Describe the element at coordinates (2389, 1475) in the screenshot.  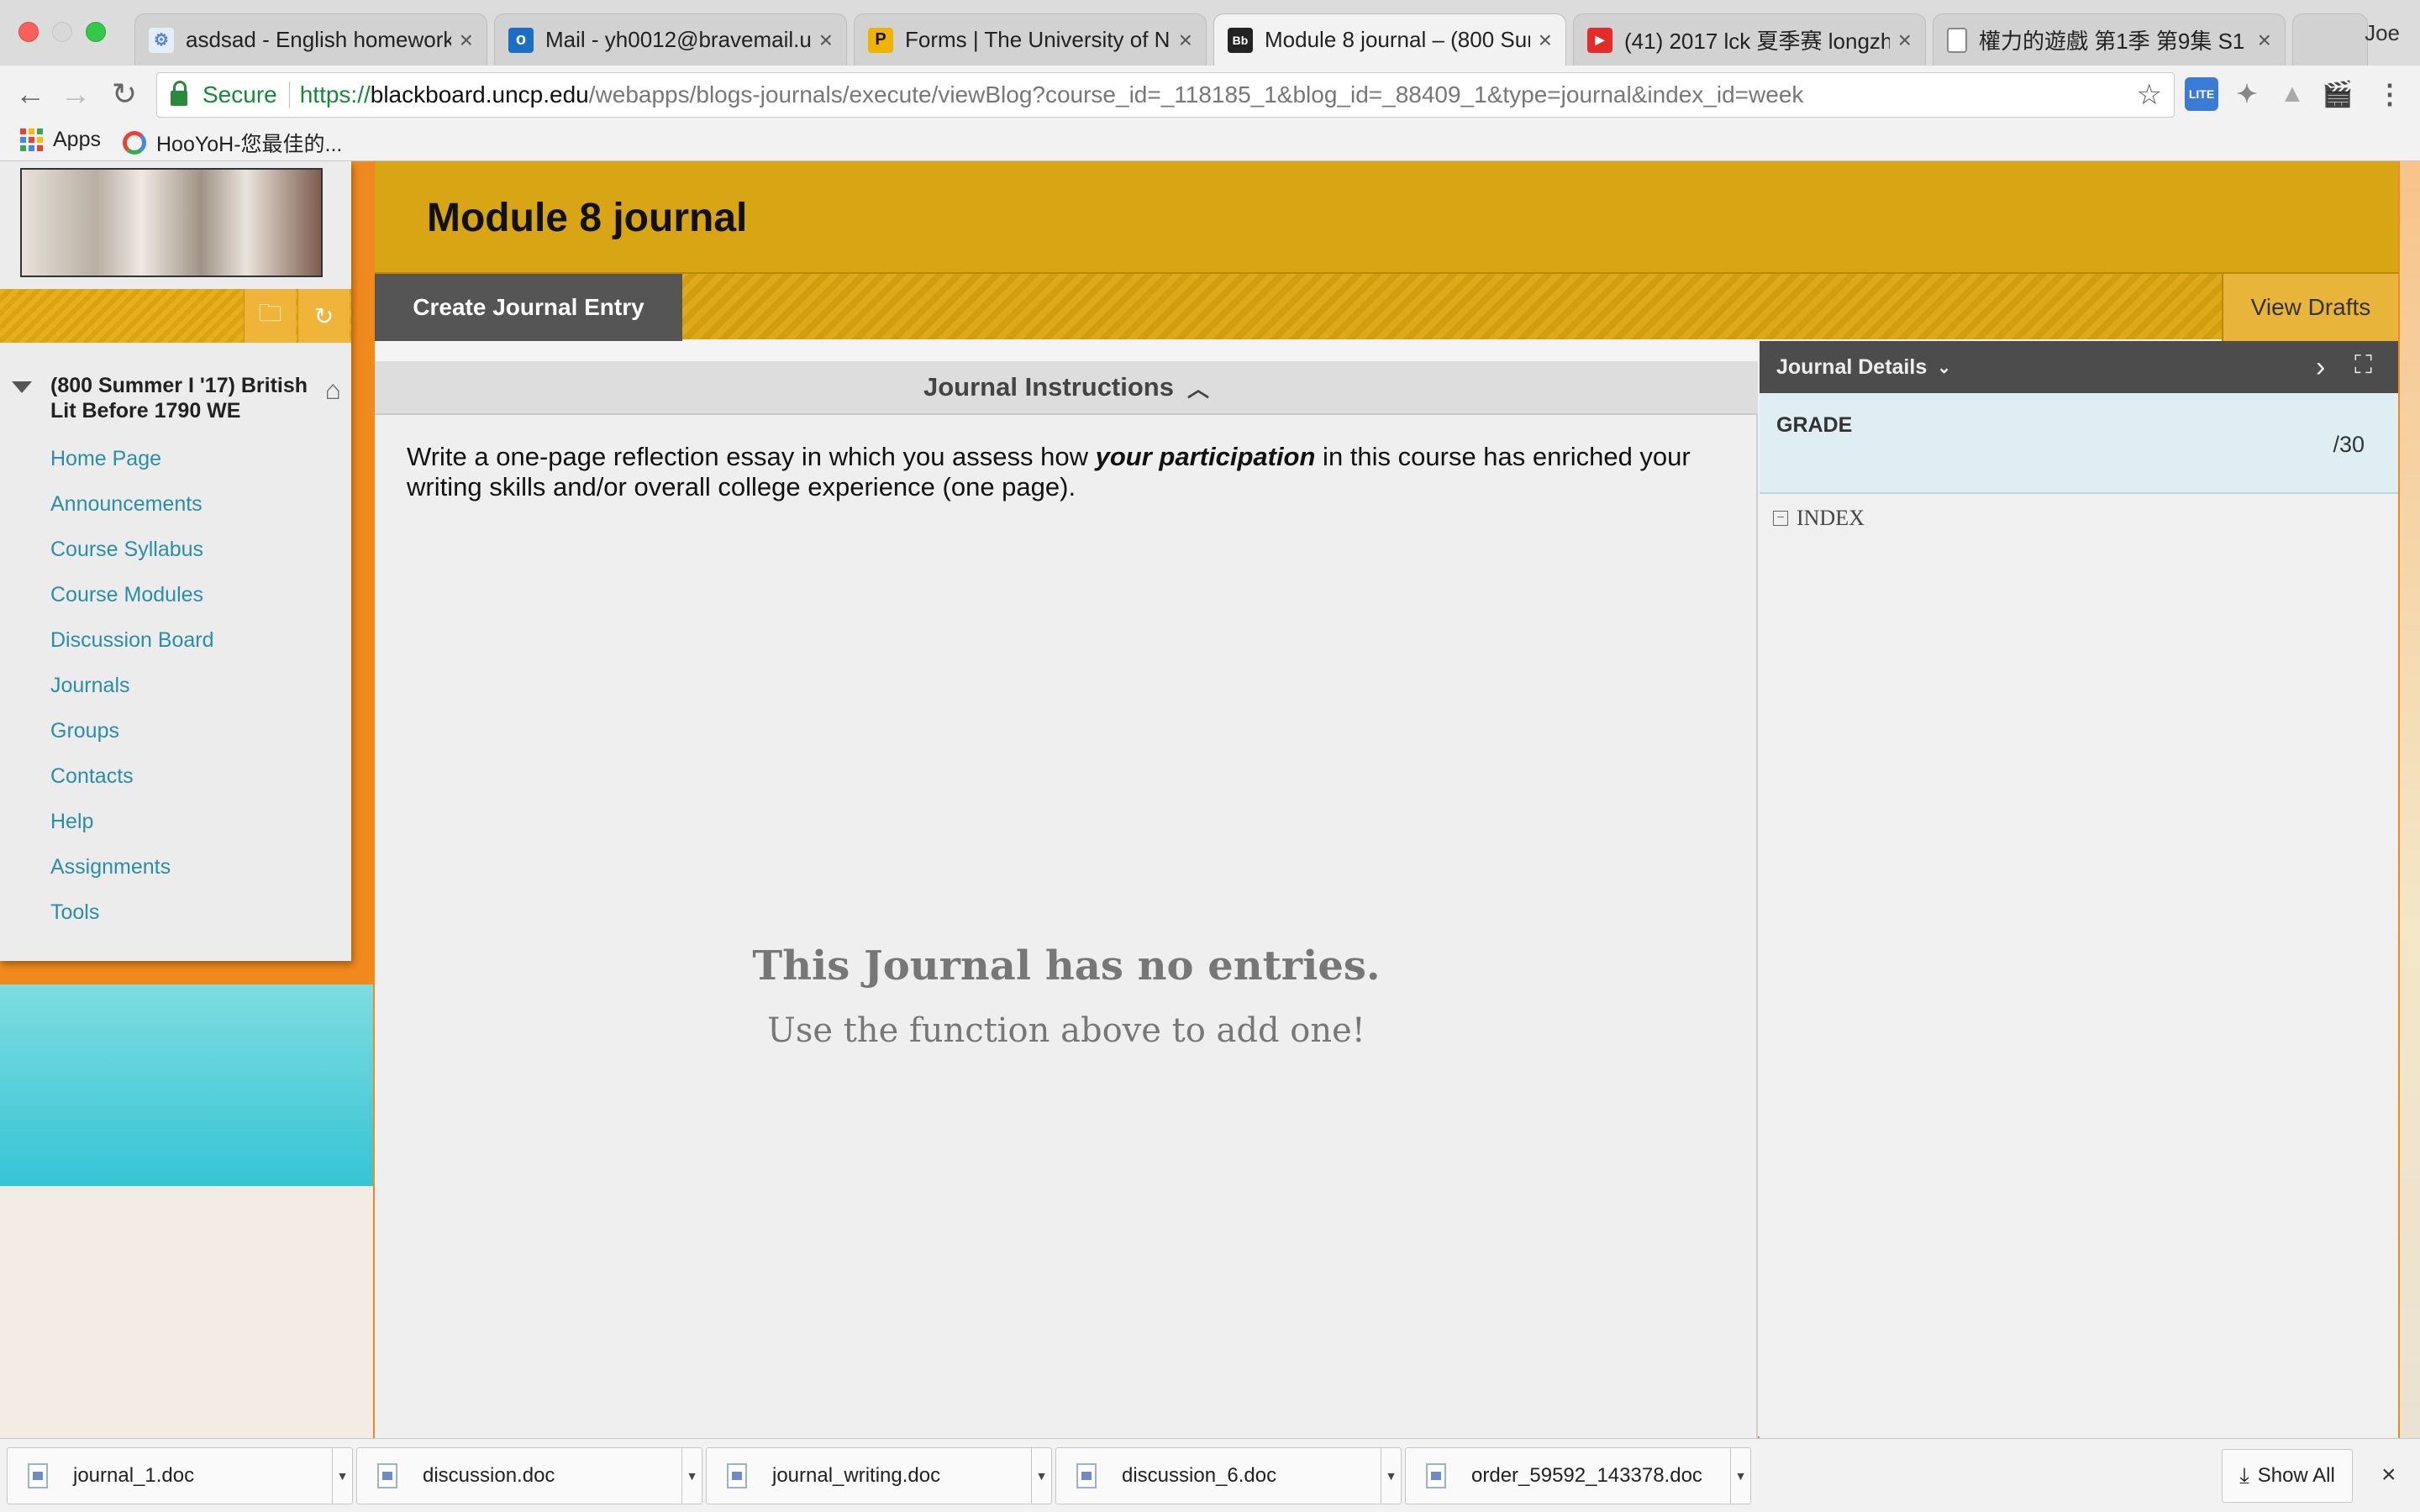
I see `close-icon: ×` at that location.